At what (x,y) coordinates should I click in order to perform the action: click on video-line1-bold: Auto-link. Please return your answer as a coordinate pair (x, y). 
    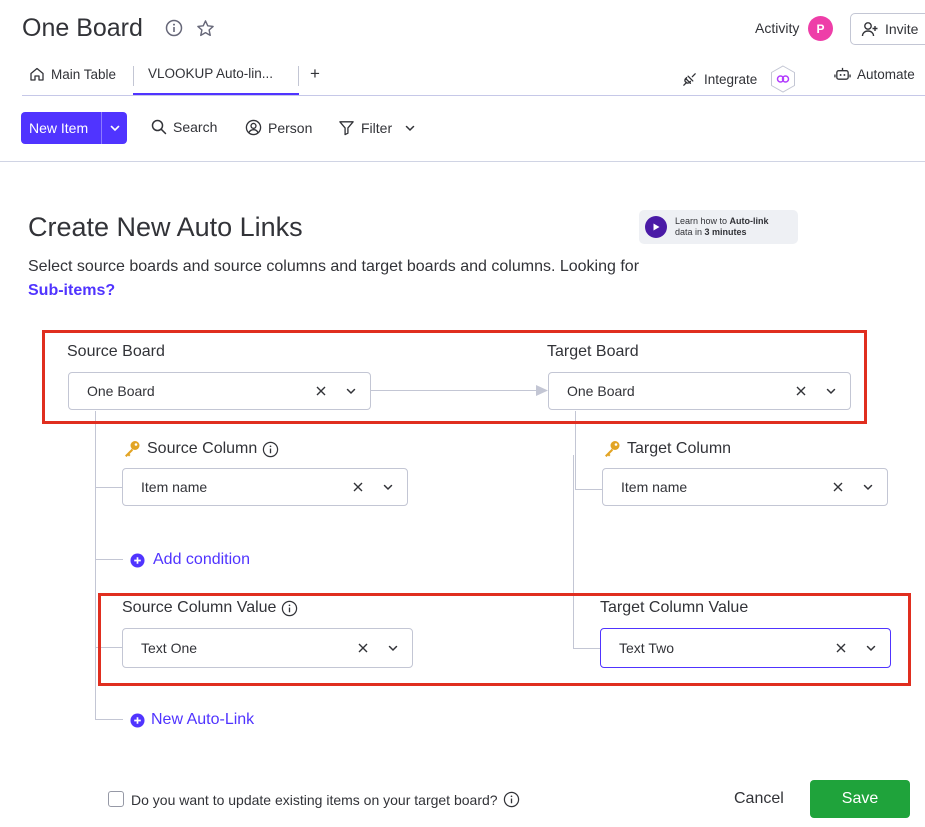
    Looking at the image, I should click on (749, 221).